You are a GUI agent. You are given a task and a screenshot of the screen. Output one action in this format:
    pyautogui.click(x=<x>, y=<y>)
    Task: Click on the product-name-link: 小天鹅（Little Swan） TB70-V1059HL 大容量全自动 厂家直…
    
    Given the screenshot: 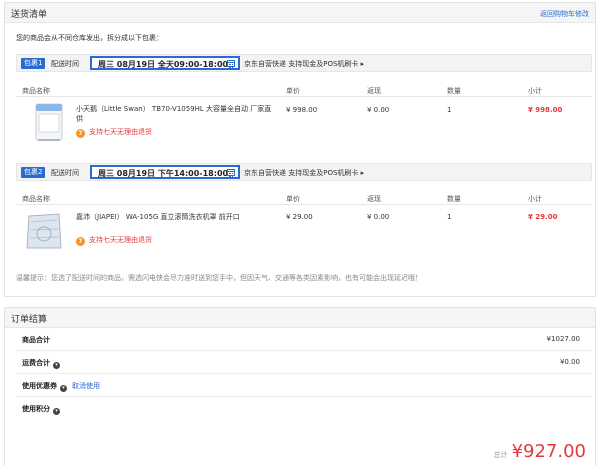 What is the action you would take?
    pyautogui.click(x=175, y=114)
    